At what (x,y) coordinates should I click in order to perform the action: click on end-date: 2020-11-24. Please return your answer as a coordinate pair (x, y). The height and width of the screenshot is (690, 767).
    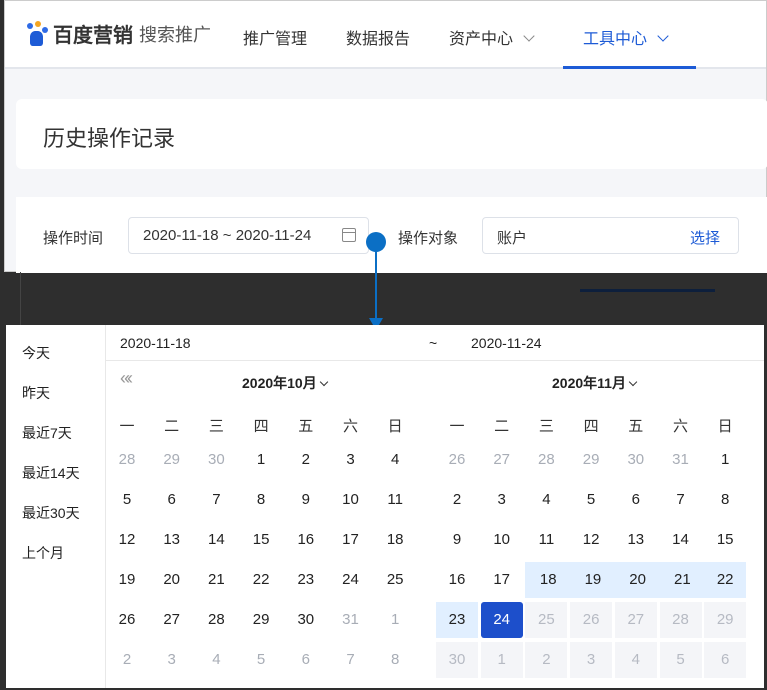
    Looking at the image, I should click on (506, 343).